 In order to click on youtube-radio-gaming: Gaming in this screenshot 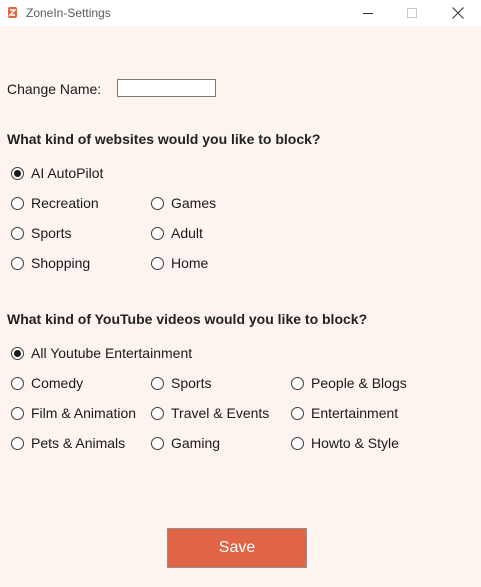, I will do `click(185, 443)`.